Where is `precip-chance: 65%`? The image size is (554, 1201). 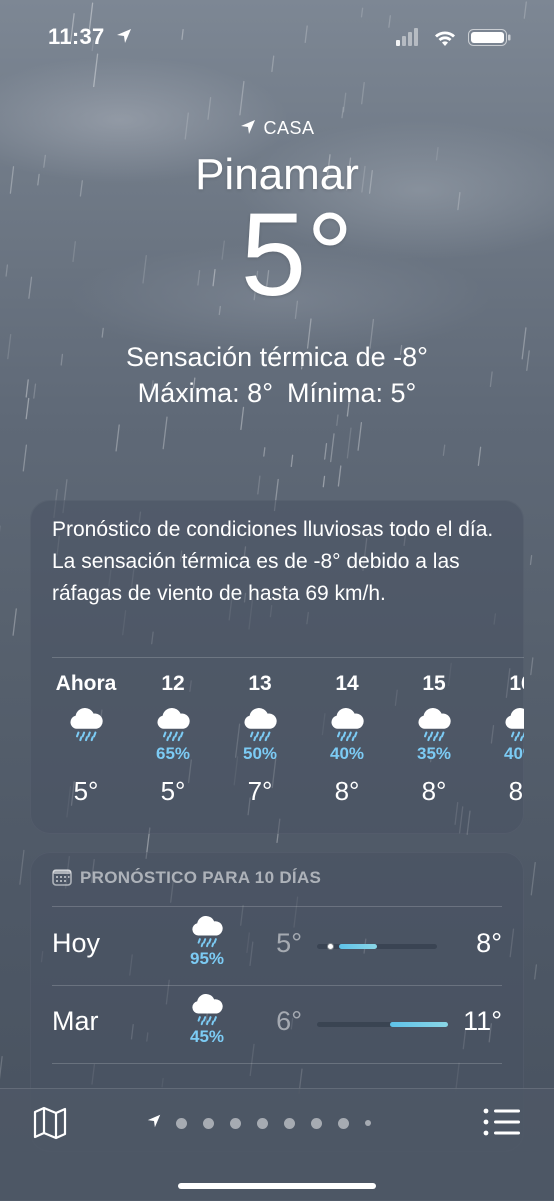
precip-chance: 65% is located at coordinates (173, 755).